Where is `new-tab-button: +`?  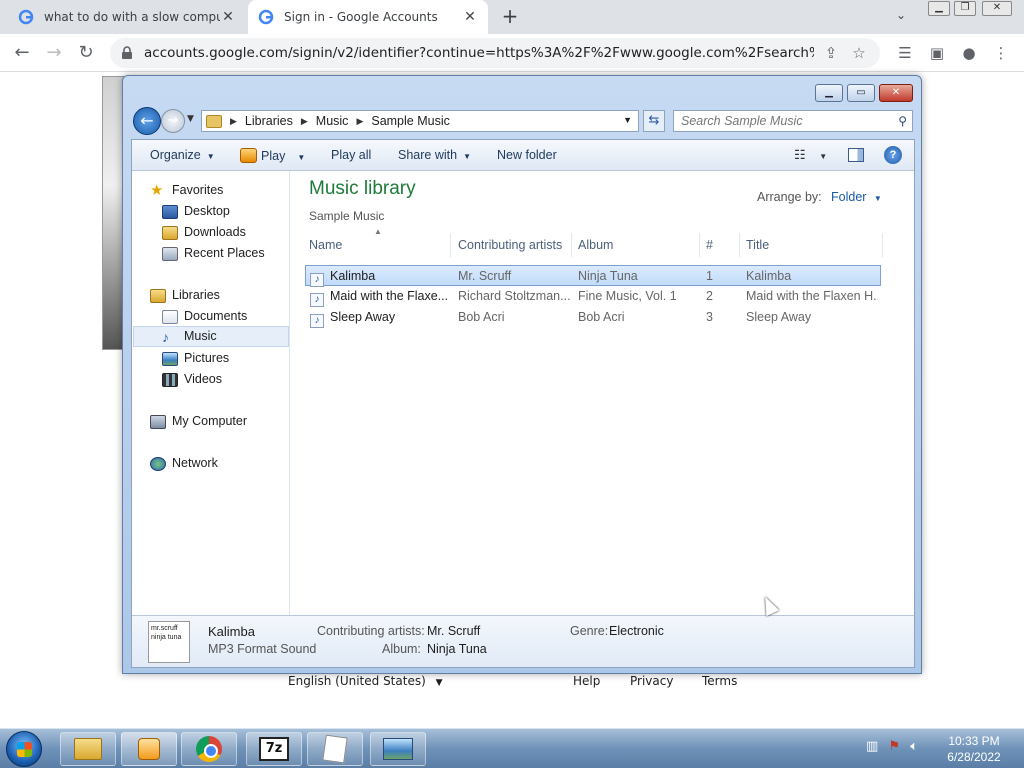
new-tab-button: + is located at coordinates (510, 16).